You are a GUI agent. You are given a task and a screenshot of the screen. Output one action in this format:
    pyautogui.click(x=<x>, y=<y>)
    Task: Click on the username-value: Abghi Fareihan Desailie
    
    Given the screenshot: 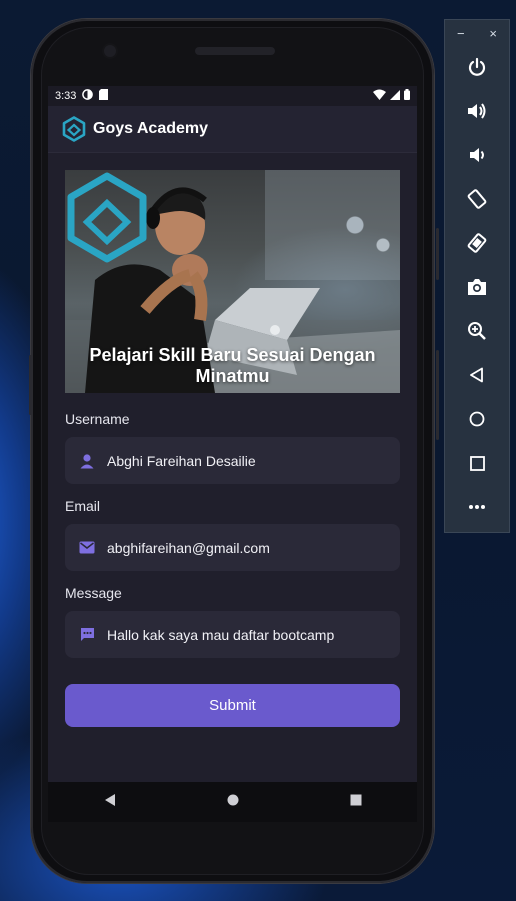 What is the action you would take?
    pyautogui.click(x=181, y=460)
    